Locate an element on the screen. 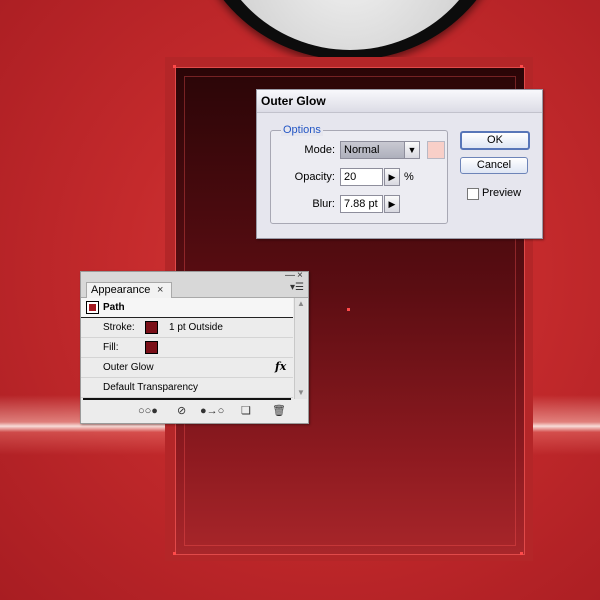  stroke-label: Stroke: is located at coordinates (119, 327).